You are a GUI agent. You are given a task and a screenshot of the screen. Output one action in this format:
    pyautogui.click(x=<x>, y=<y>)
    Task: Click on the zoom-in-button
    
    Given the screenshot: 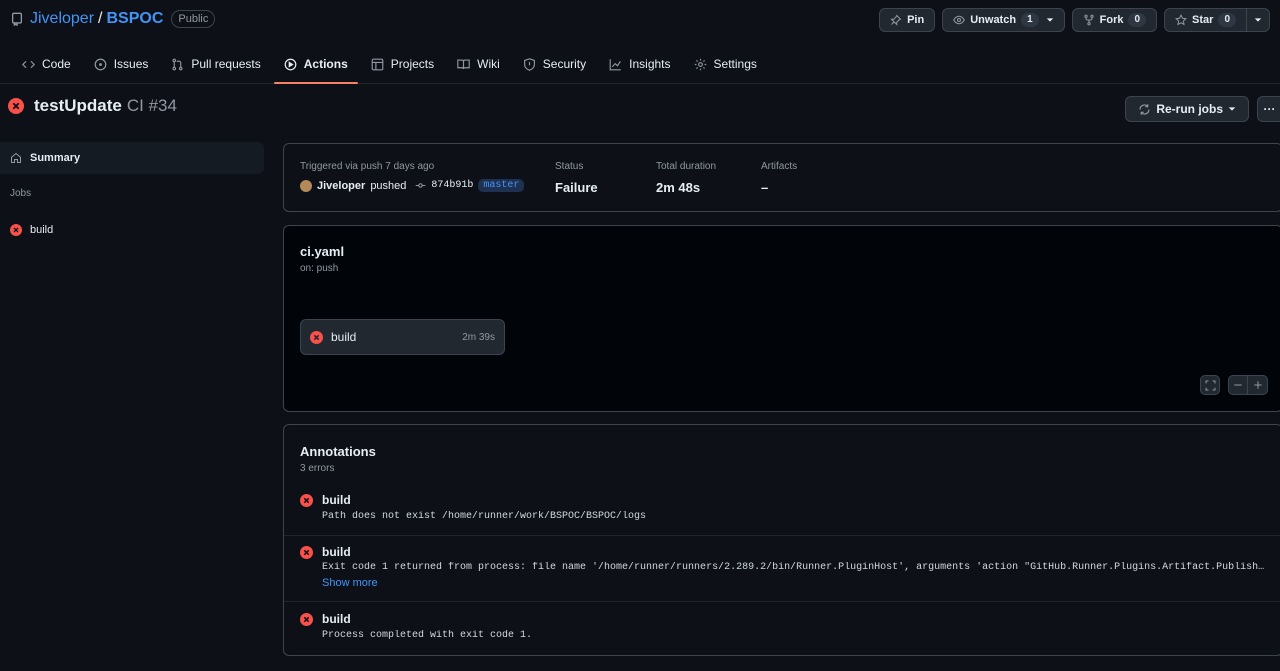 What is the action you would take?
    pyautogui.click(x=1258, y=385)
    